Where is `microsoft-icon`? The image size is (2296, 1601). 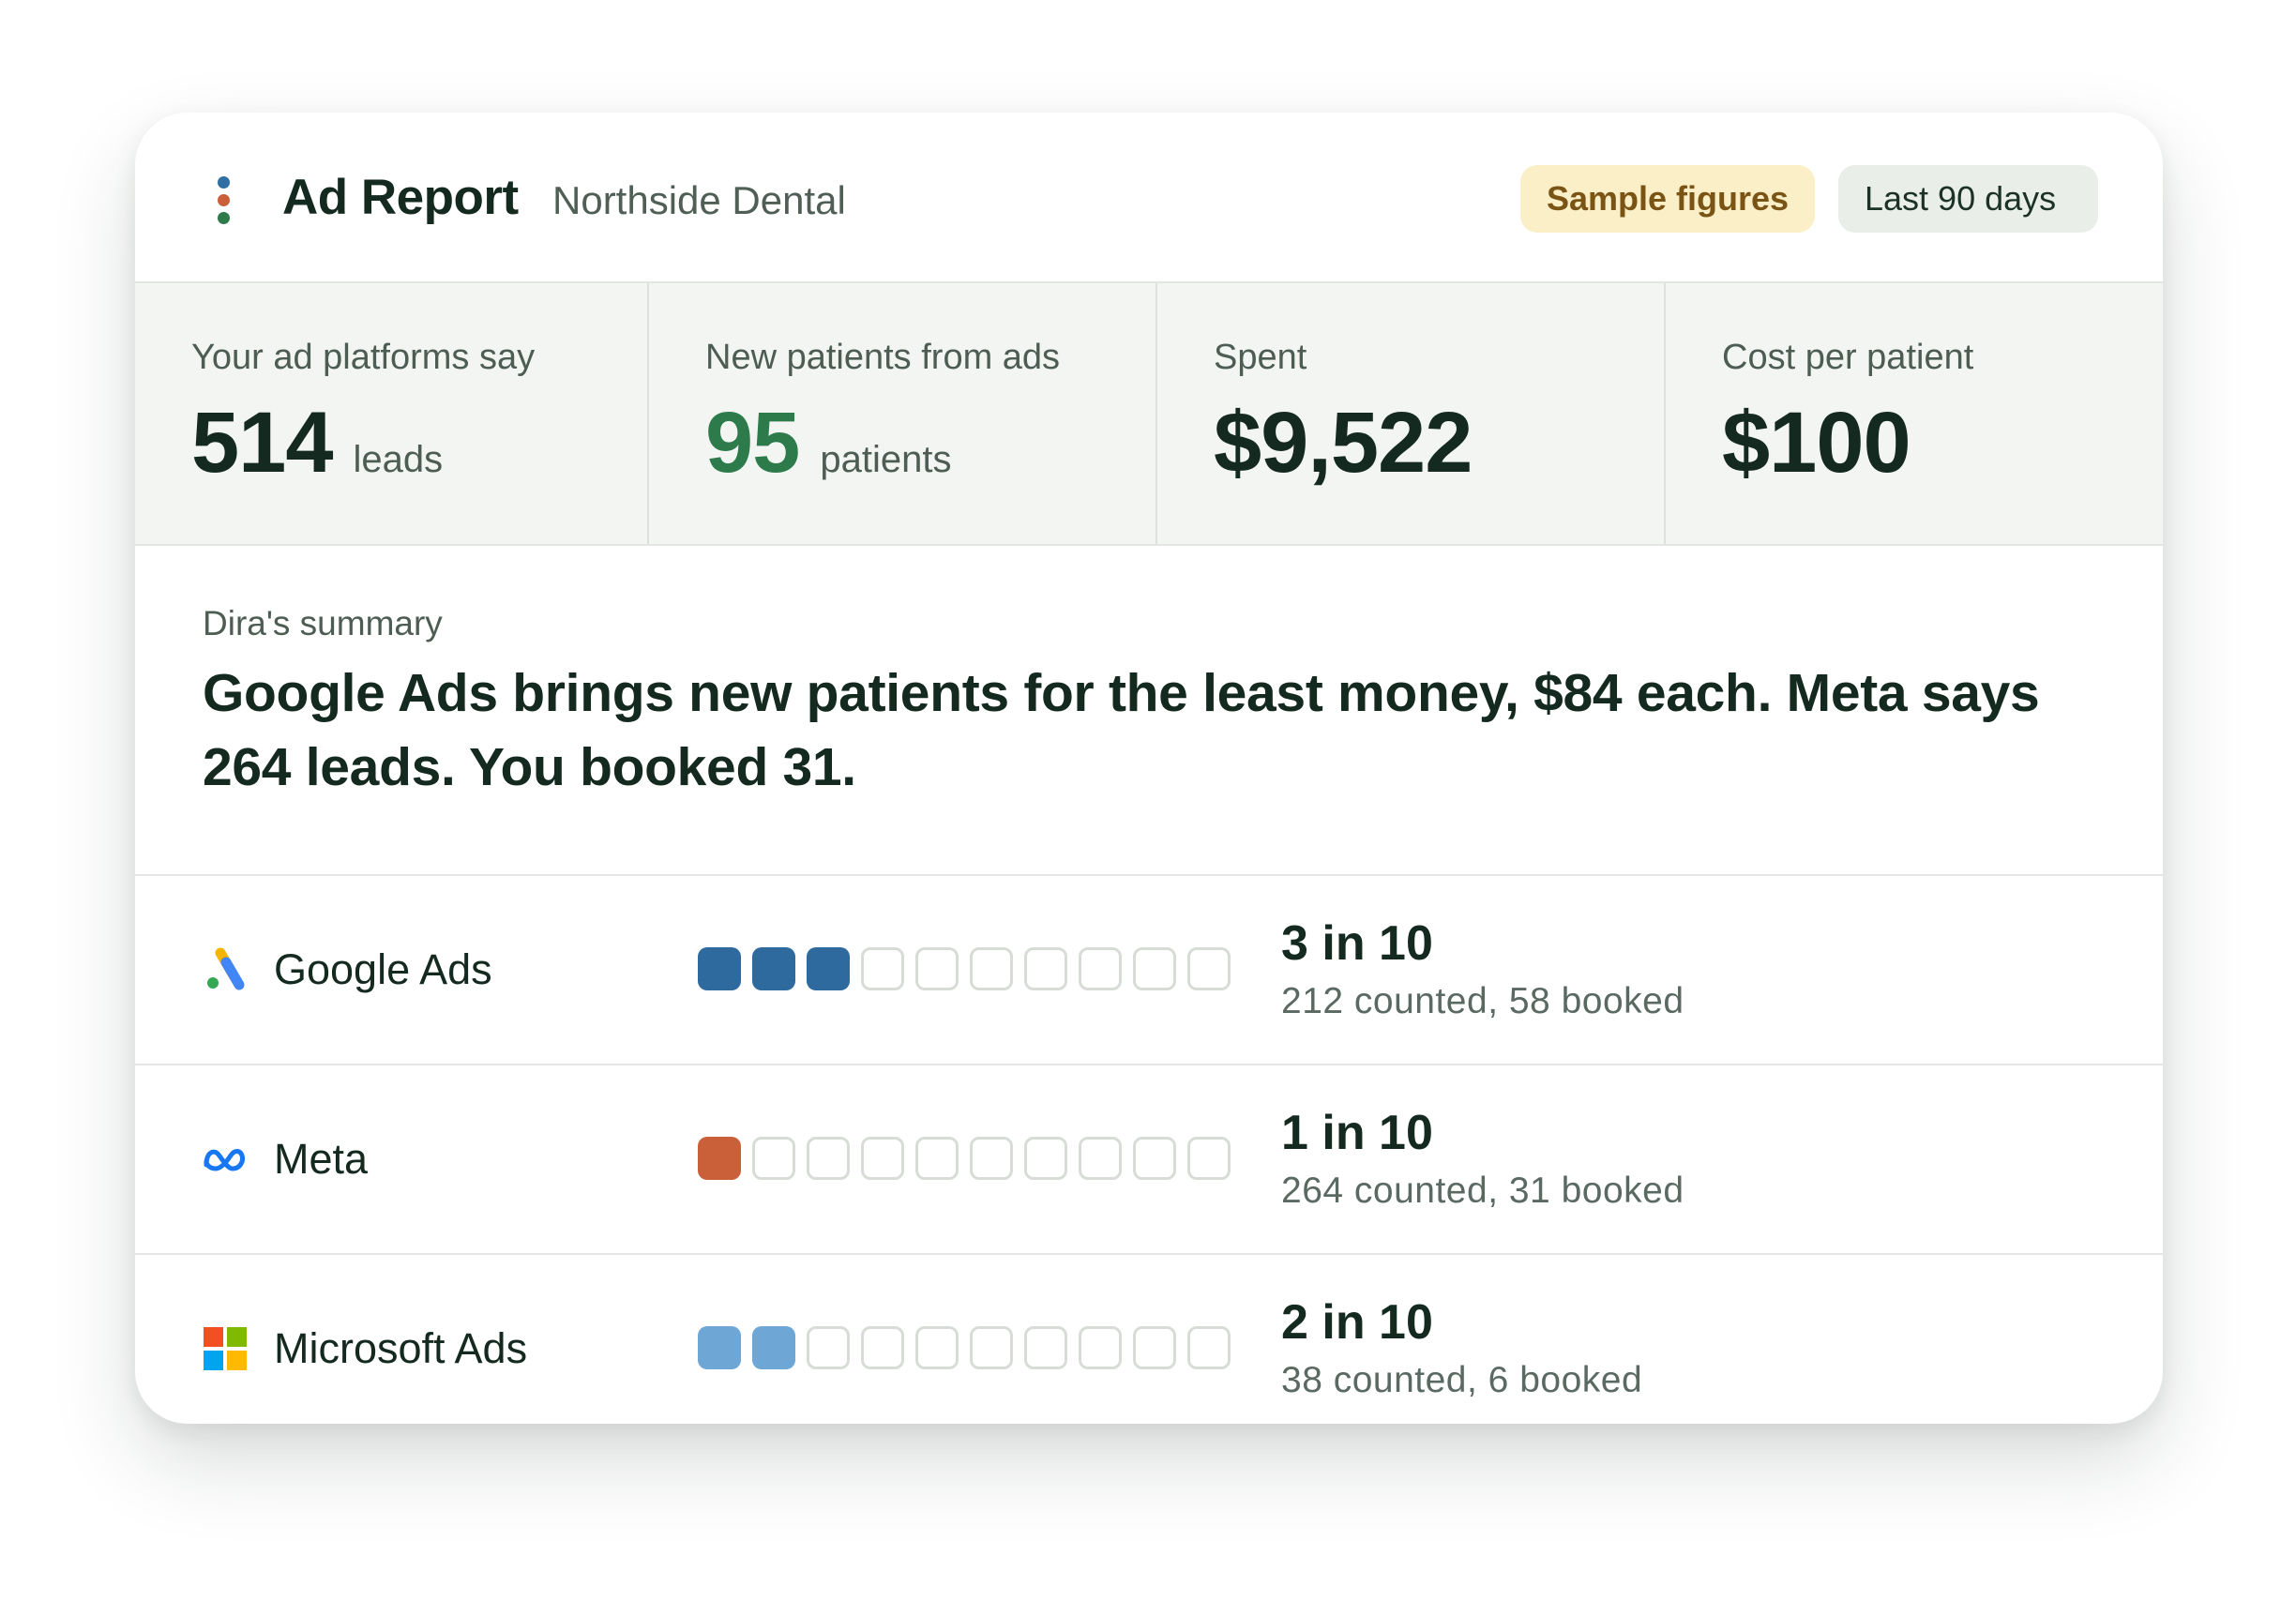 microsoft-icon is located at coordinates (225, 1348).